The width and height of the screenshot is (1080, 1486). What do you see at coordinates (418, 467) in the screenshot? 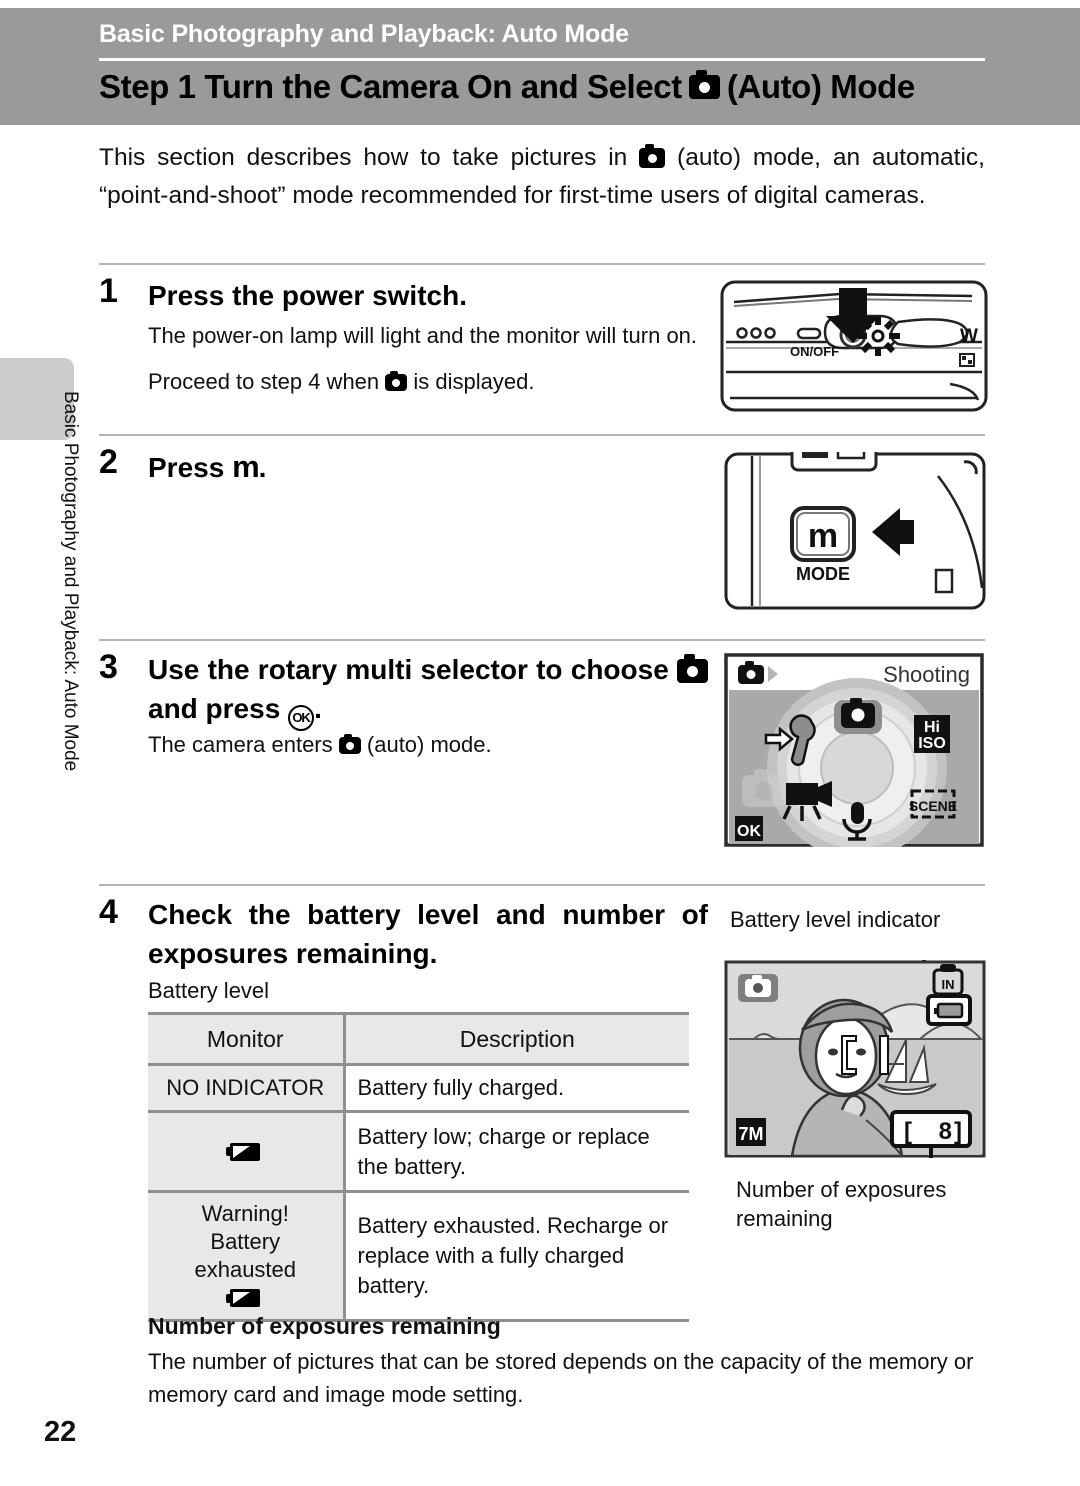
I see `step-2-heading: Press m.` at bounding box center [418, 467].